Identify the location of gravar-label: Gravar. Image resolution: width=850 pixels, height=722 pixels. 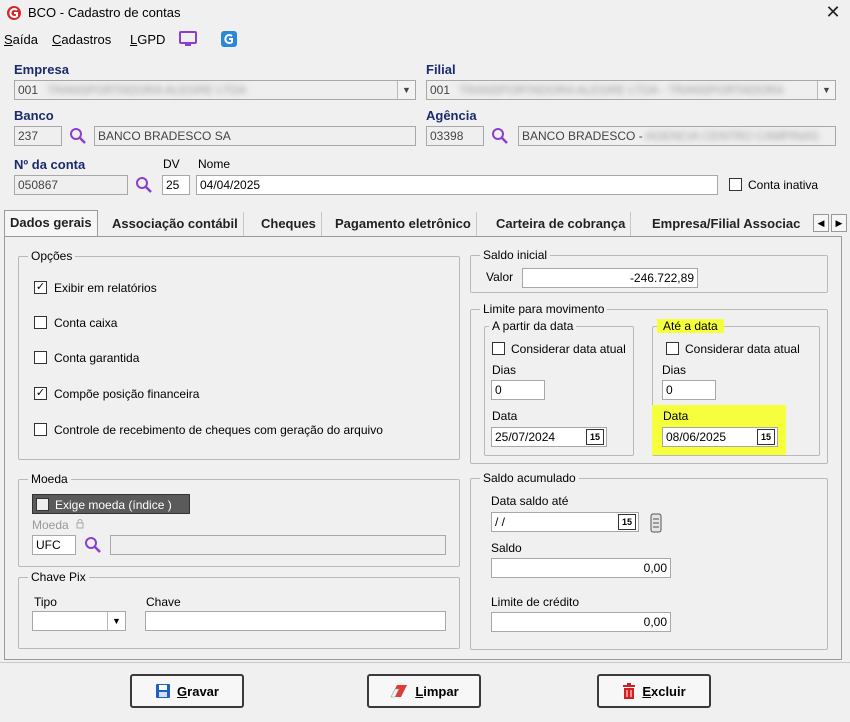
(198, 691).